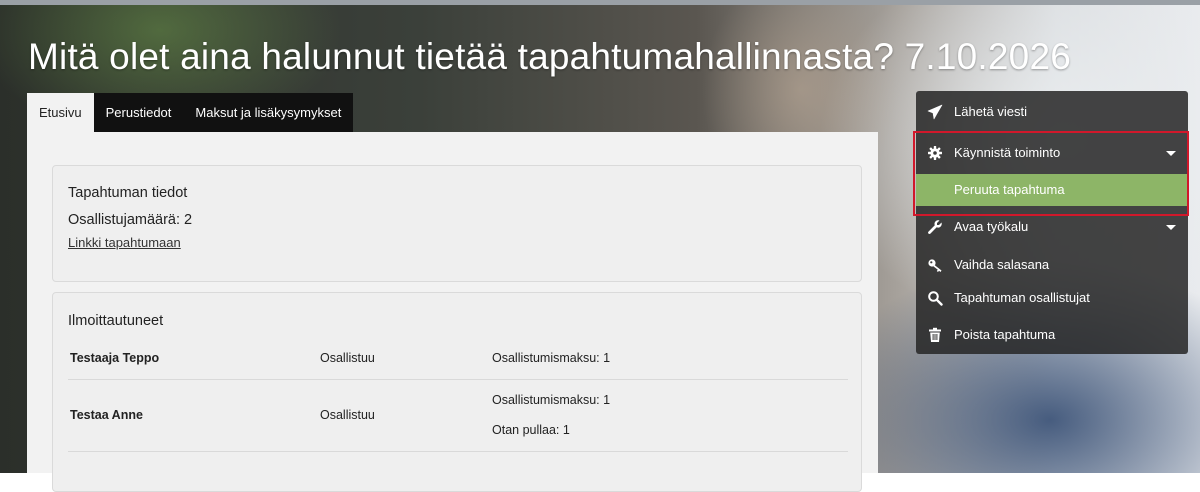  What do you see at coordinates (990, 111) in the screenshot?
I see `menu-item-label: Lähetä viesti` at bounding box center [990, 111].